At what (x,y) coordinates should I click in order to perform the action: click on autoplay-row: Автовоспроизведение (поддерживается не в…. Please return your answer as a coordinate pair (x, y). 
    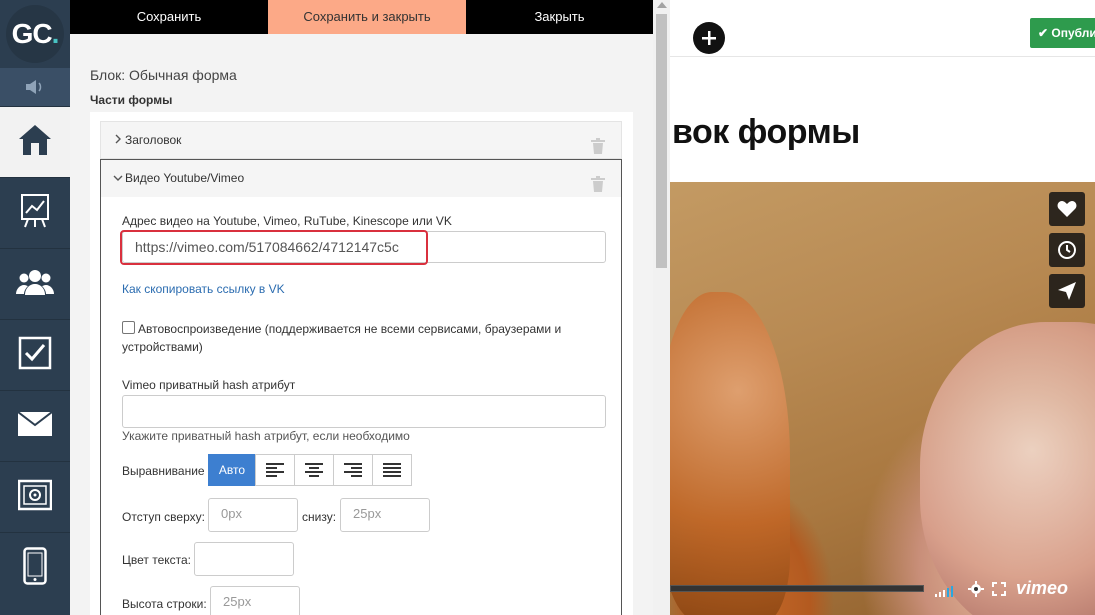
    Looking at the image, I should click on (357, 338).